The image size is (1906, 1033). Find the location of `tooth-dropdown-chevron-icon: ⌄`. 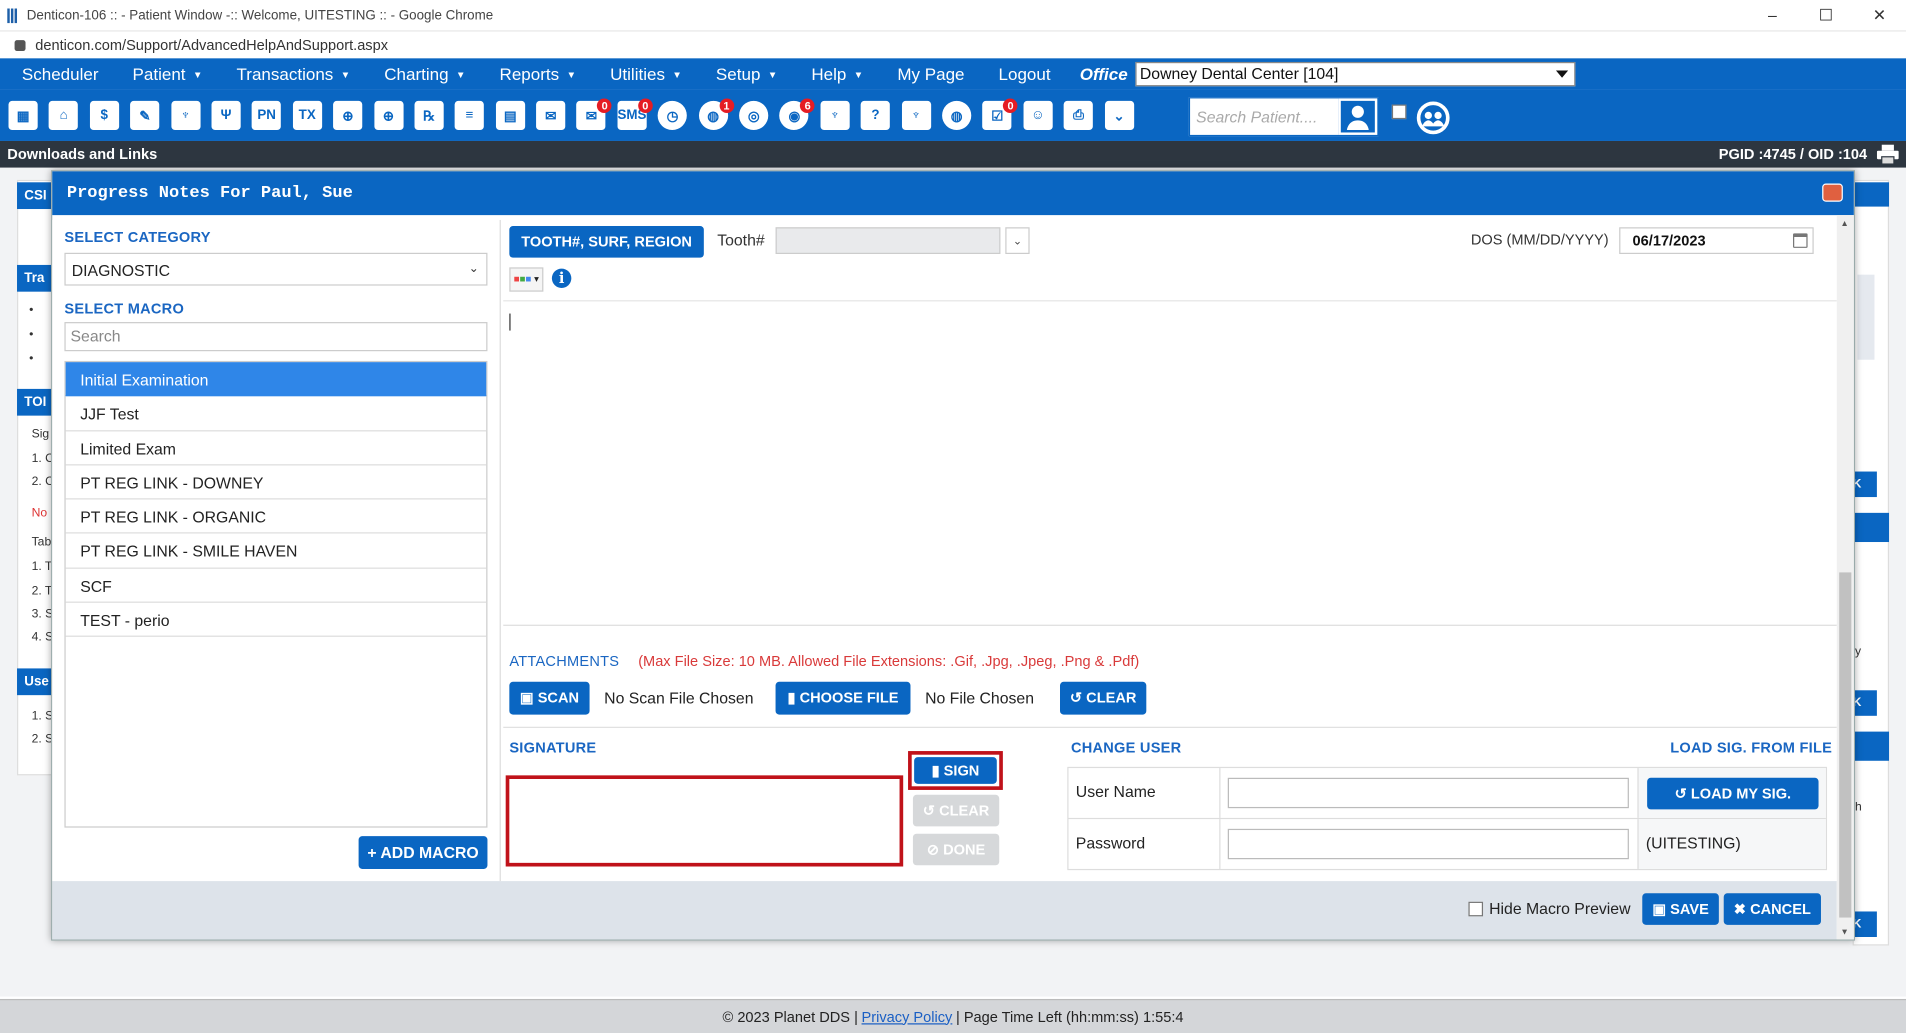

tooth-dropdown-chevron-icon: ⌄ is located at coordinates (1017, 240).